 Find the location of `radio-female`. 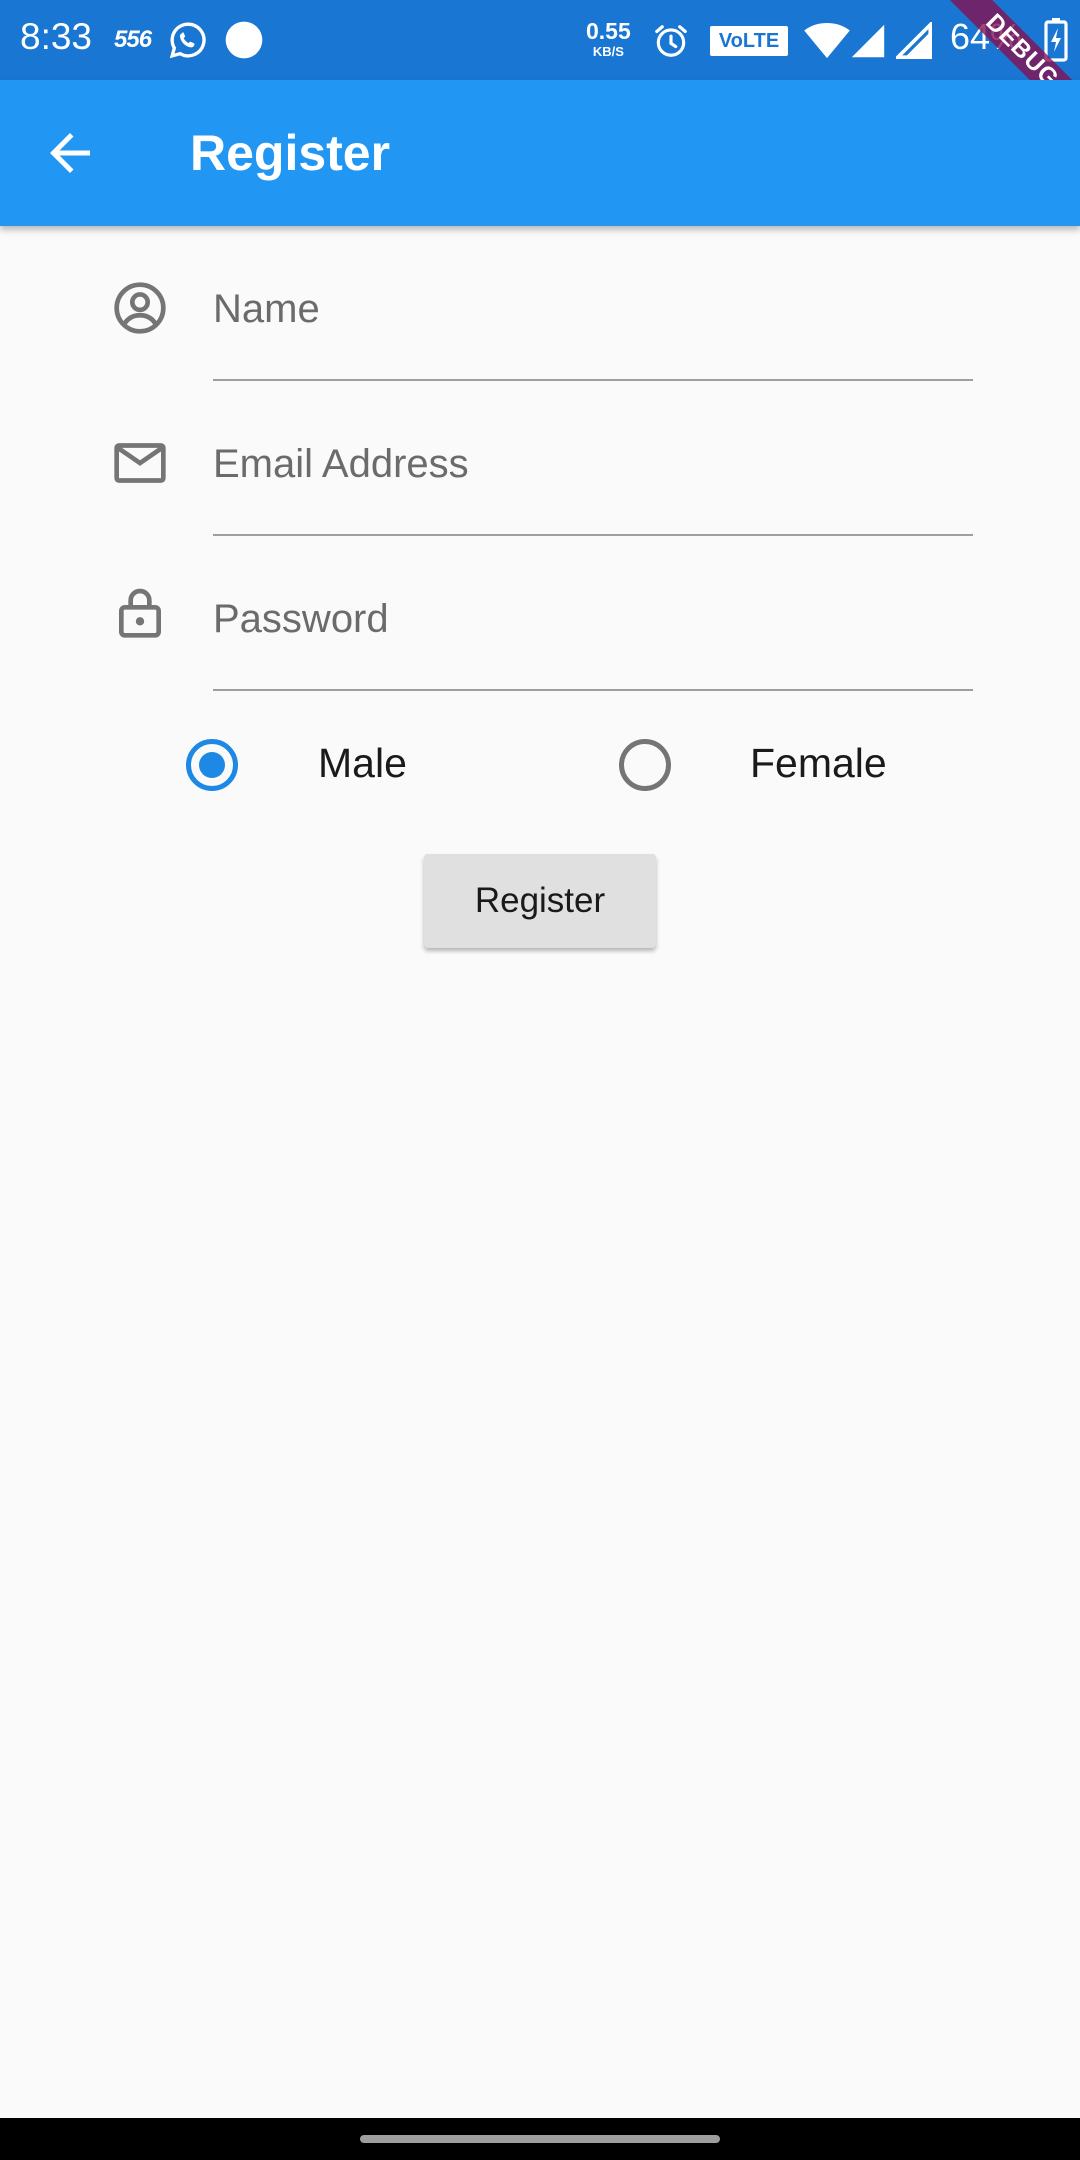

radio-female is located at coordinates (645, 765).